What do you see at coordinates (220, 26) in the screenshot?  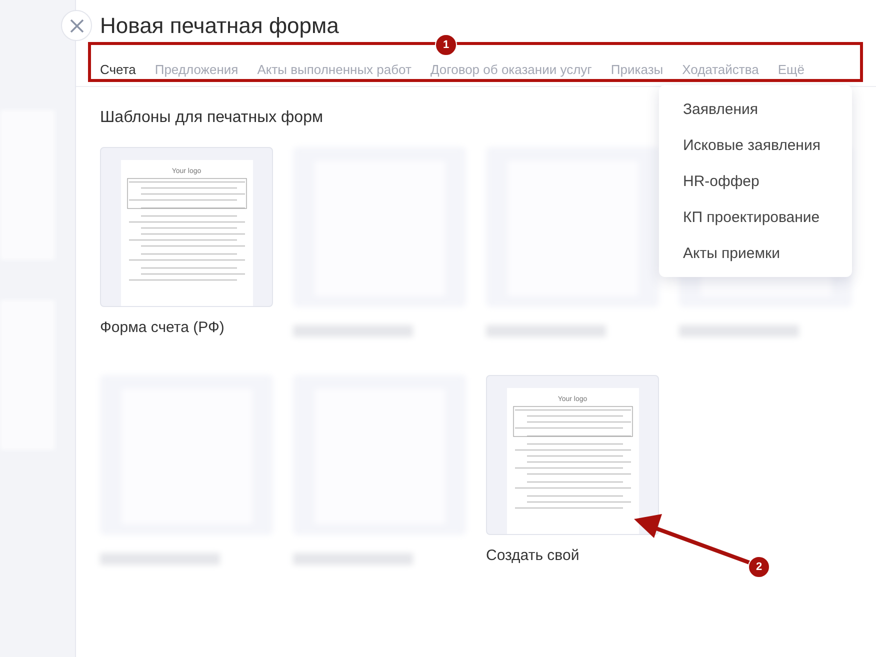 I see `dialog-title: Новая печатная форма` at bounding box center [220, 26].